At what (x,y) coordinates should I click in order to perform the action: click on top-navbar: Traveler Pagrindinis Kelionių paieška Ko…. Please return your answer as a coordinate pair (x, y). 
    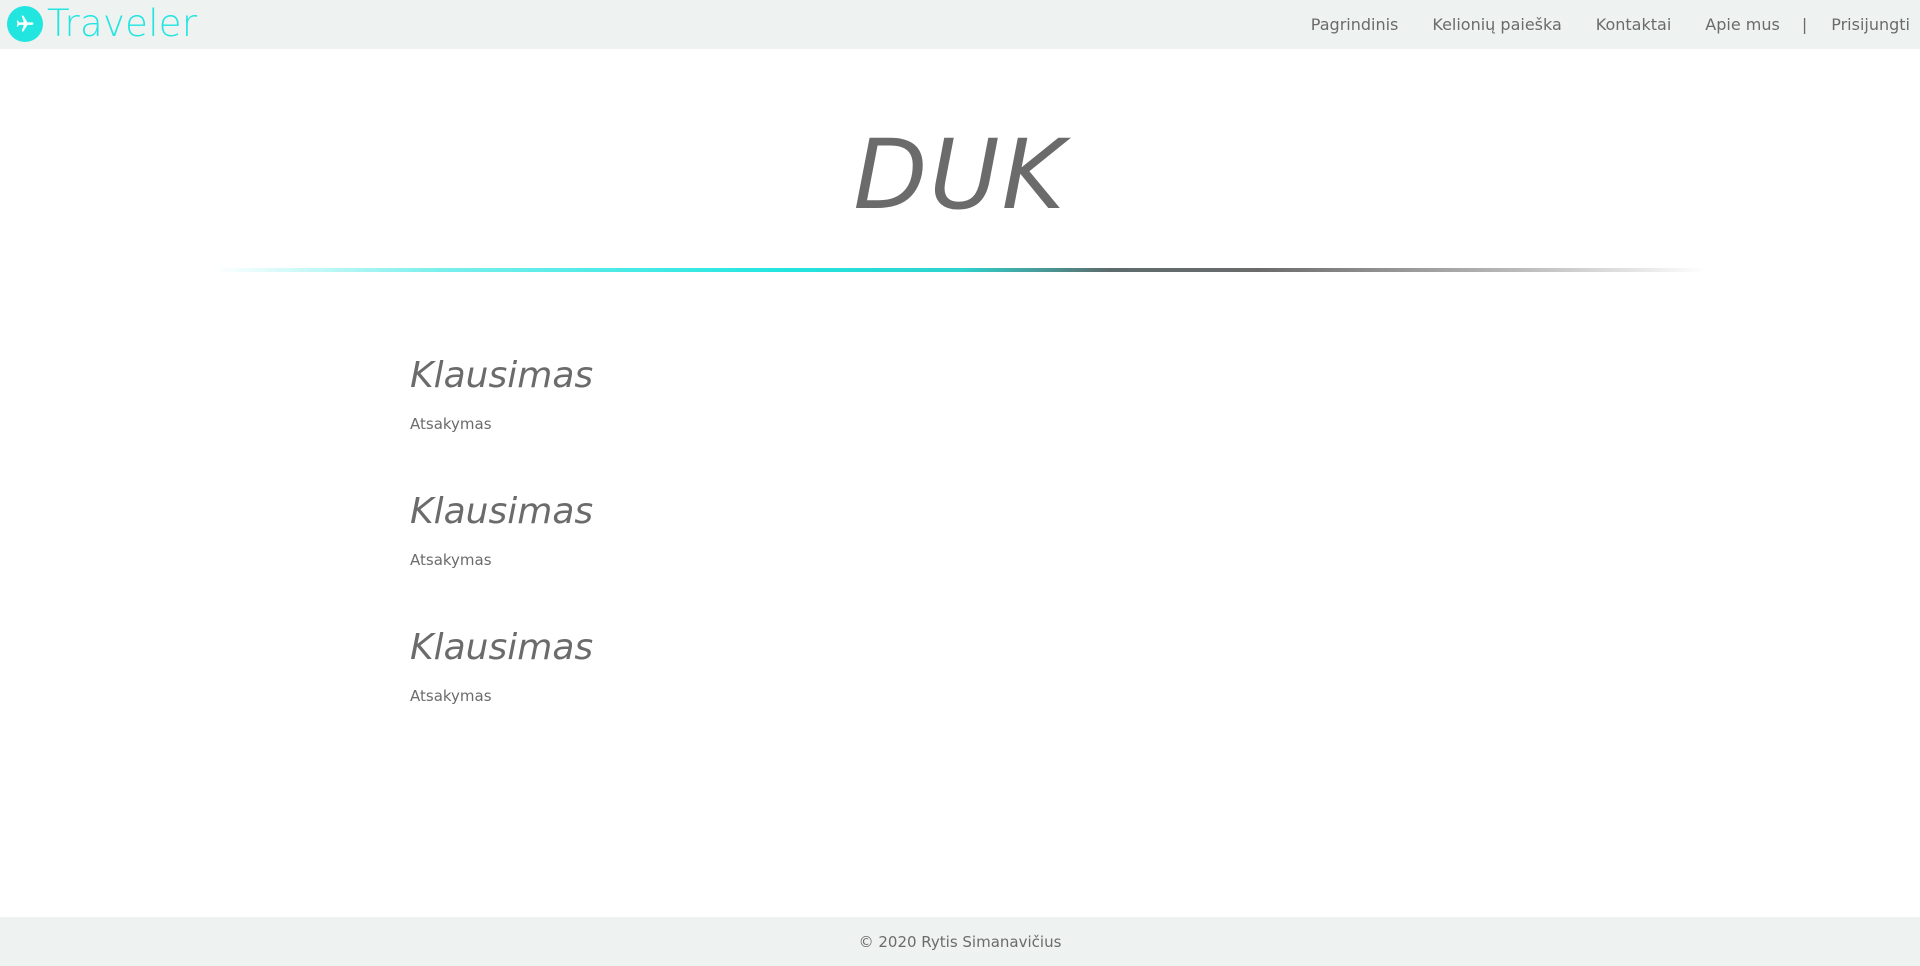
    Looking at the image, I should click on (960, 24).